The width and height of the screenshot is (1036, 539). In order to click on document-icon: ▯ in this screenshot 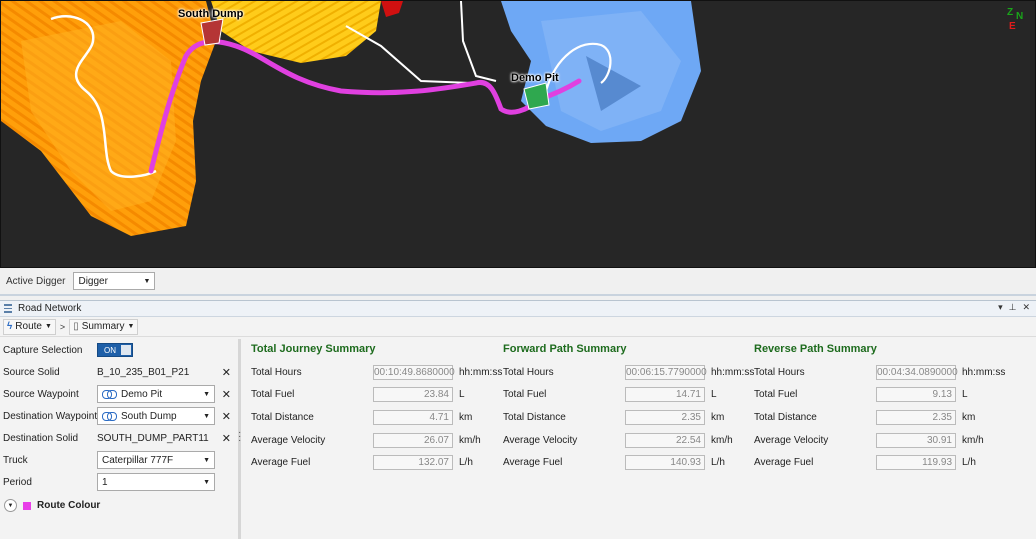, I will do `click(76, 326)`.